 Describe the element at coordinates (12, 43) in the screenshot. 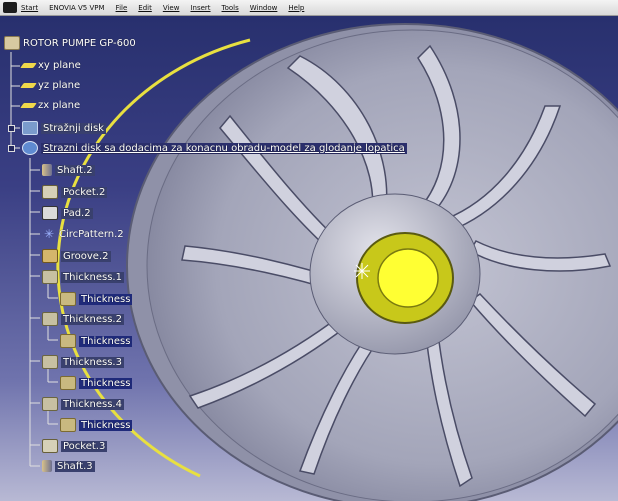

I see `product-icon` at that location.